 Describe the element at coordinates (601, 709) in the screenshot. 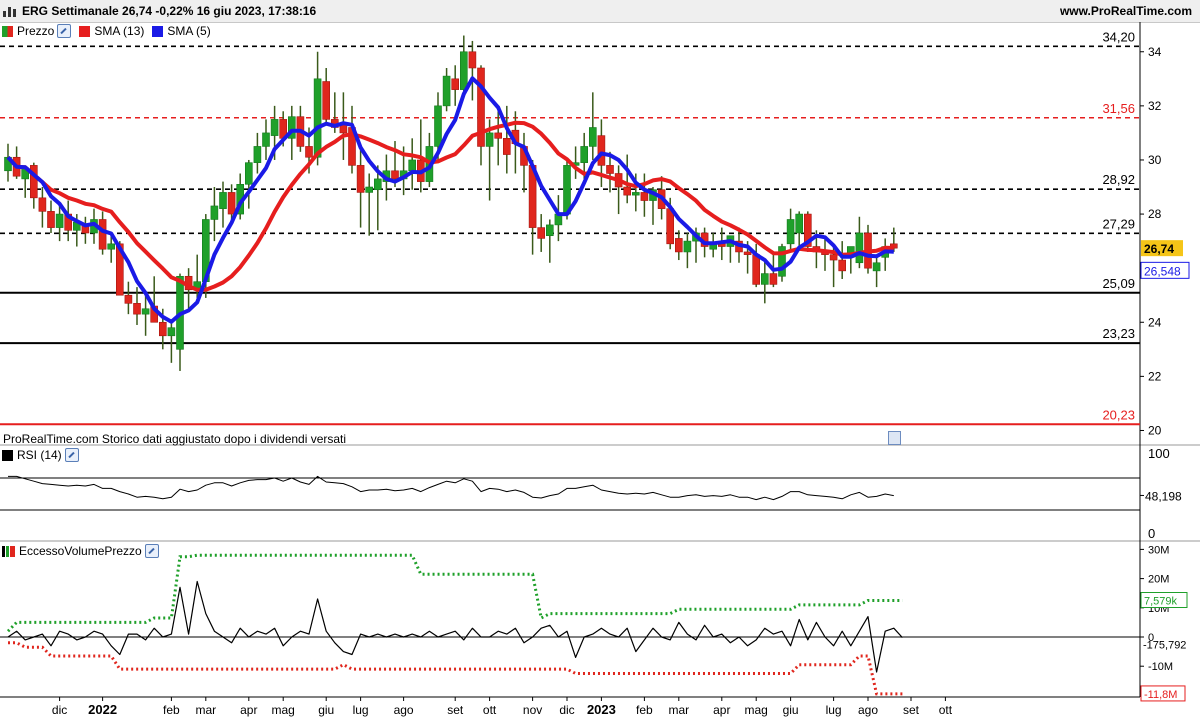

I see `time-tick-label: 2023` at that location.